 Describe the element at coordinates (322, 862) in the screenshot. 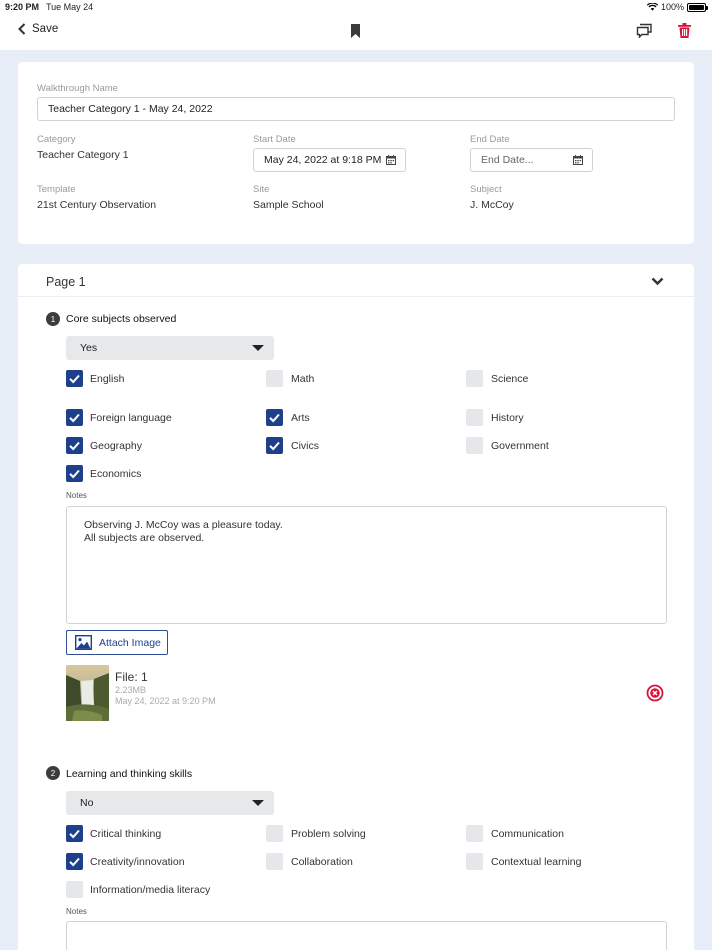

I see `checkbox-label: Collaboration` at that location.